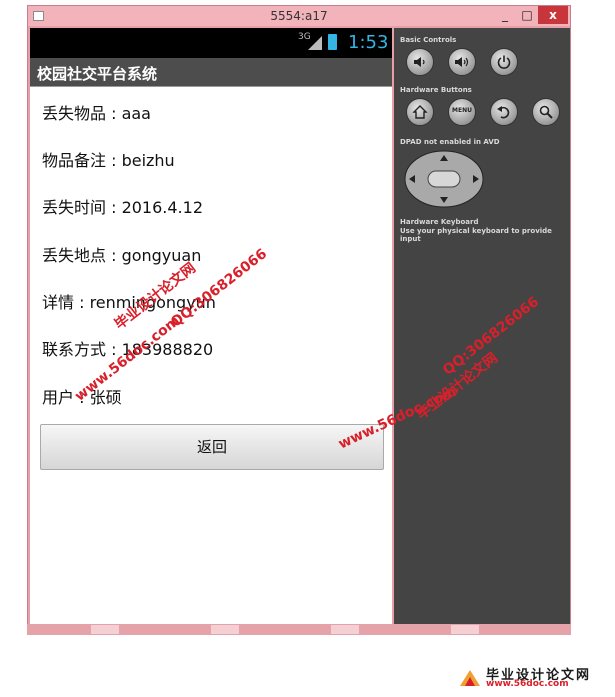 This screenshot has height=697, width=615. Describe the element at coordinates (533, 678) in the screenshot. I see `footer-logo-block: 毕业设计论文网 www.56doc.com` at that location.